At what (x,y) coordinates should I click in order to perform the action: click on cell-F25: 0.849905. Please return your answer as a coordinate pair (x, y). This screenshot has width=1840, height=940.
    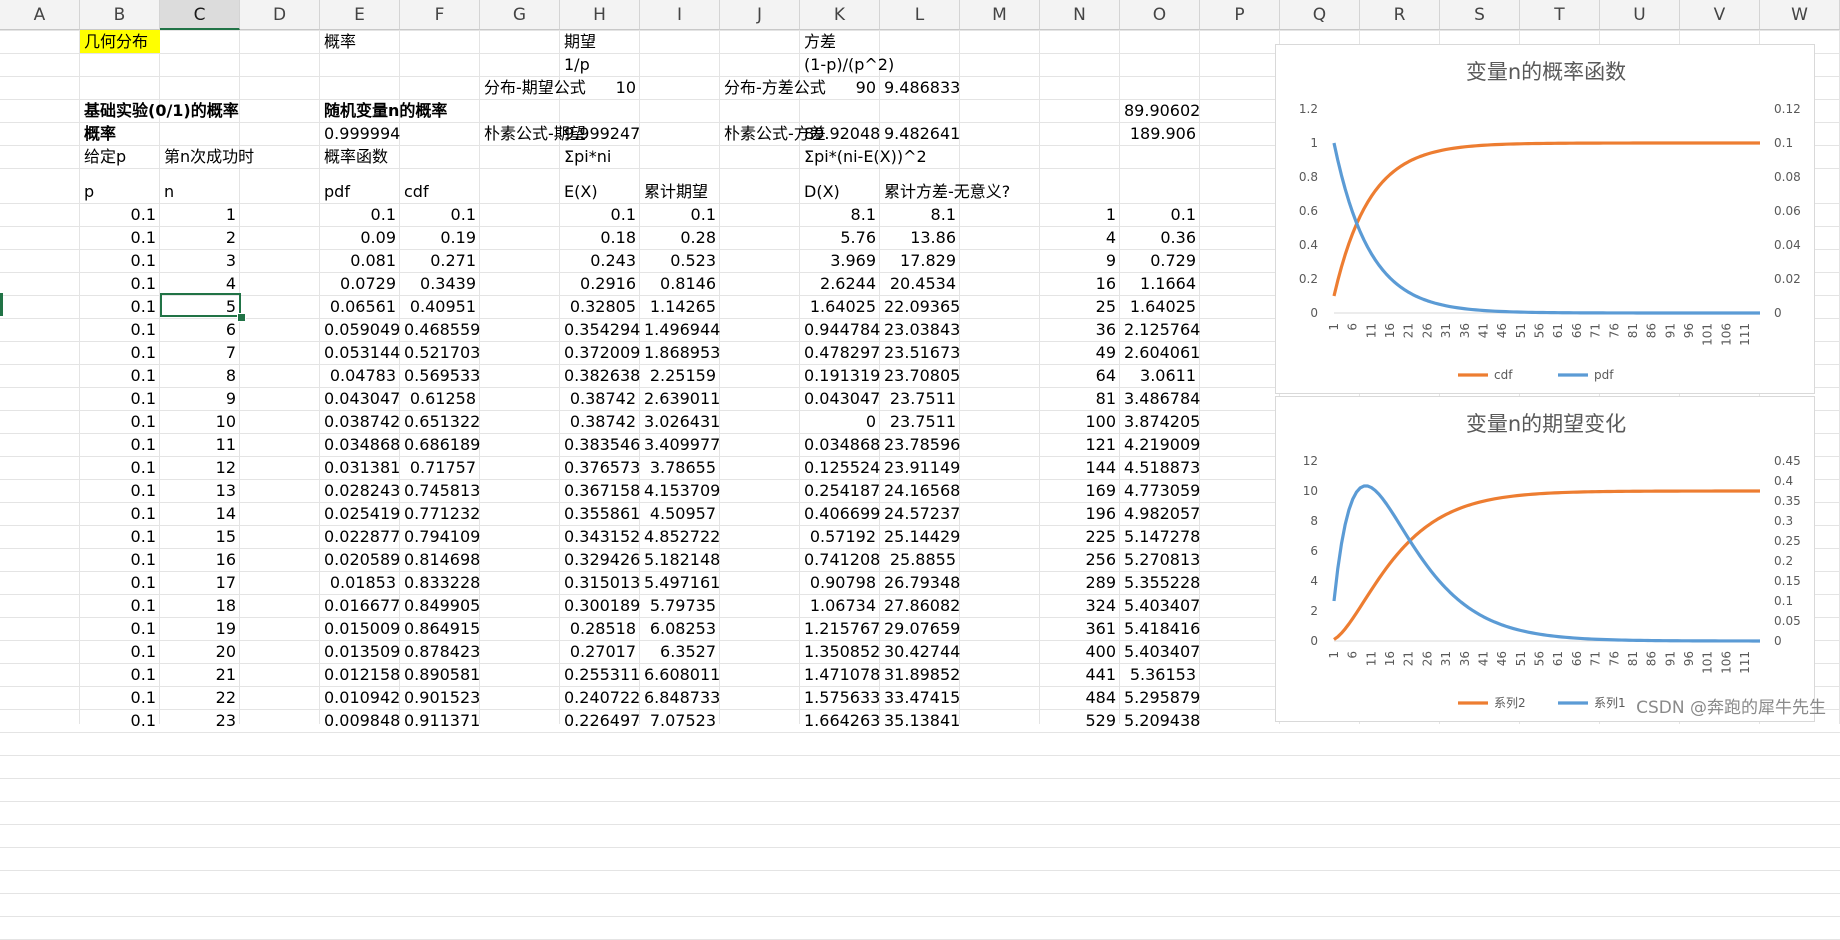
    Looking at the image, I should click on (440, 605).